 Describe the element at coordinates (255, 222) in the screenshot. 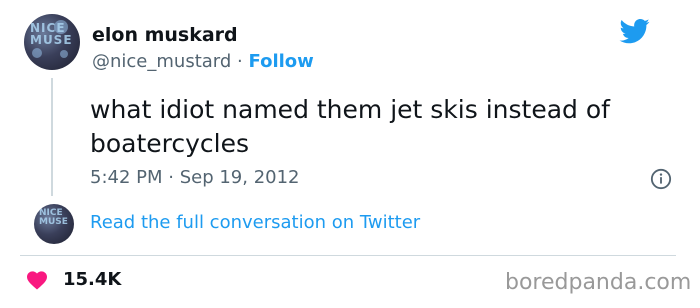

I see `read-conversation-link: Read the full conversation on Twitter` at that location.